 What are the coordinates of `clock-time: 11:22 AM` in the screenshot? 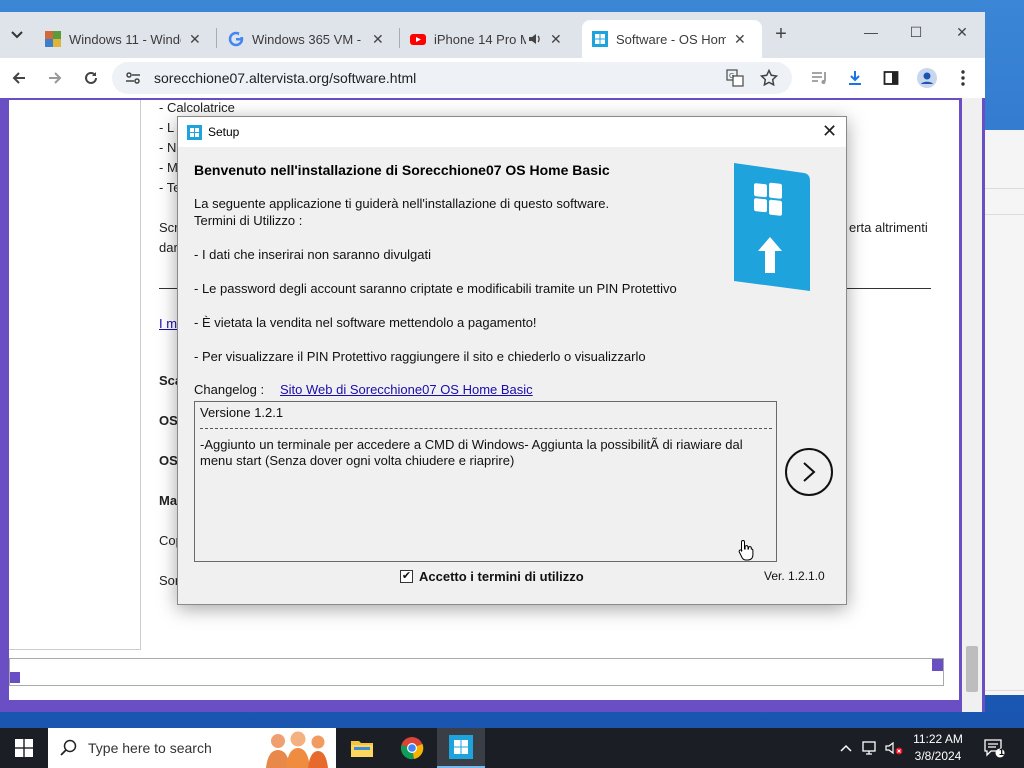 It's located at (938, 739).